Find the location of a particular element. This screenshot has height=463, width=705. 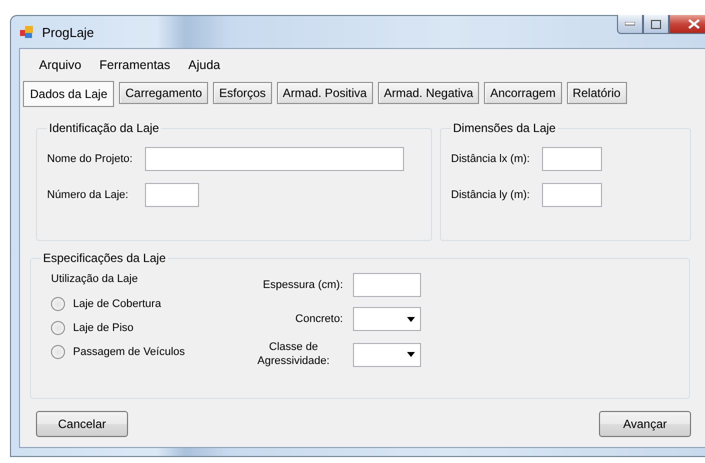

window-title: ProgLaje is located at coordinates (68, 32).